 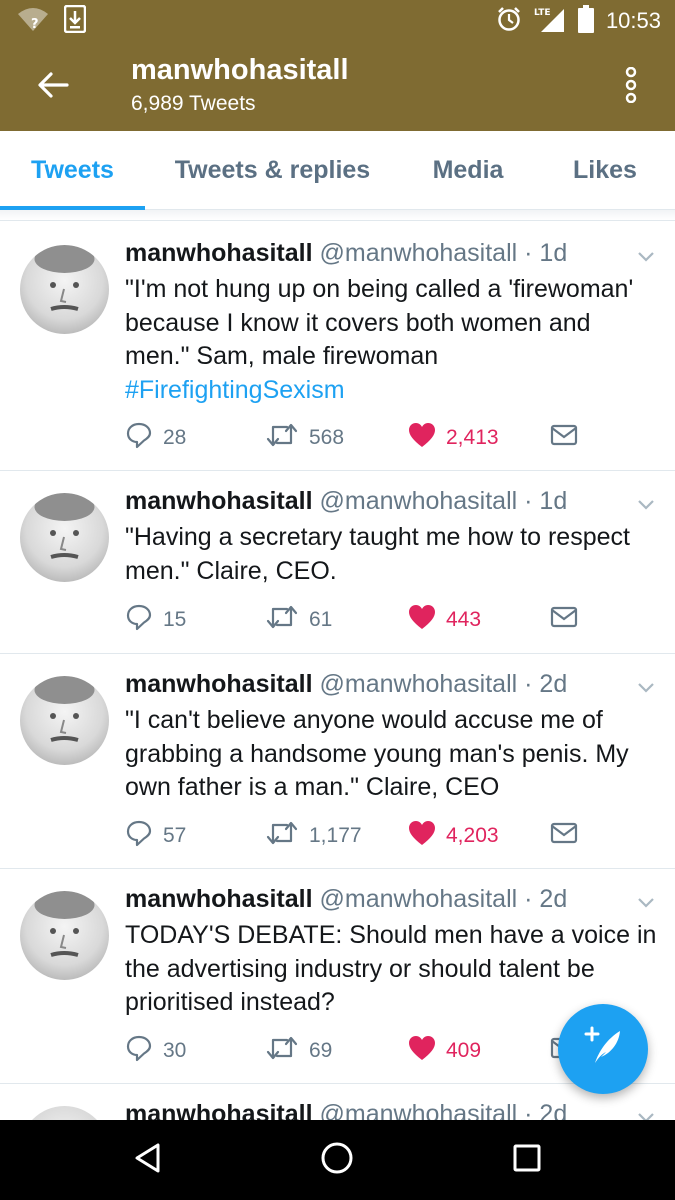 What do you see at coordinates (453, 438) in the screenshot?
I see `like-button: 2,413` at bounding box center [453, 438].